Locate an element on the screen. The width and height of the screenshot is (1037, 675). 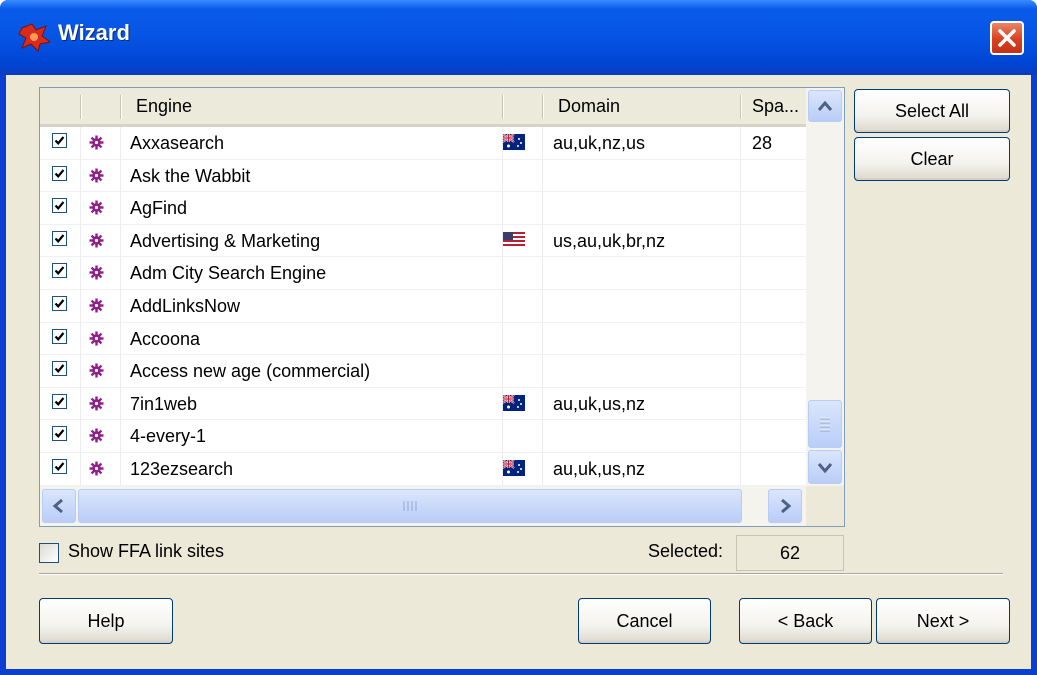
scroll-thumb is located at coordinates (825, 424).